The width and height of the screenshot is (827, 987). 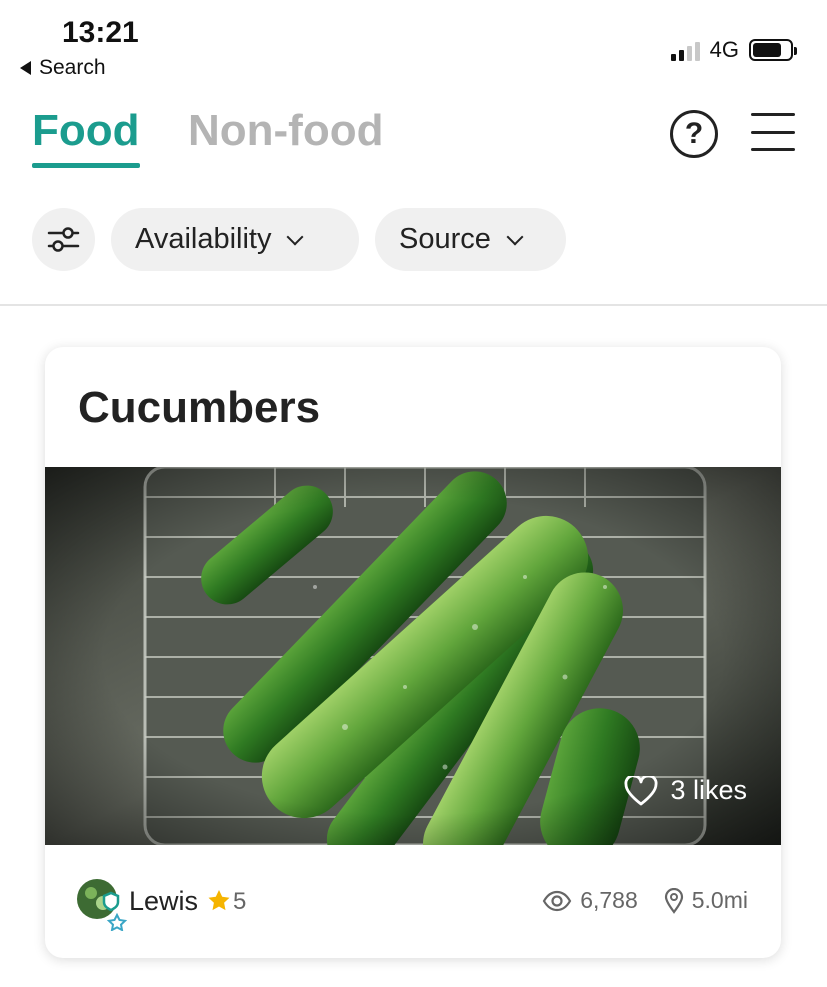 I want to click on tab-food: Food, so click(x=86, y=137).